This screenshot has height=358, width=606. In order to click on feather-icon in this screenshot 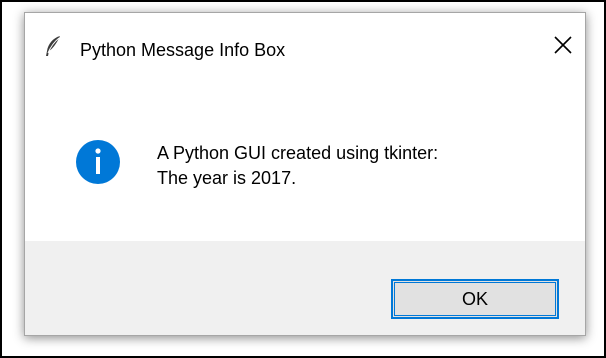, I will do `click(53, 46)`.